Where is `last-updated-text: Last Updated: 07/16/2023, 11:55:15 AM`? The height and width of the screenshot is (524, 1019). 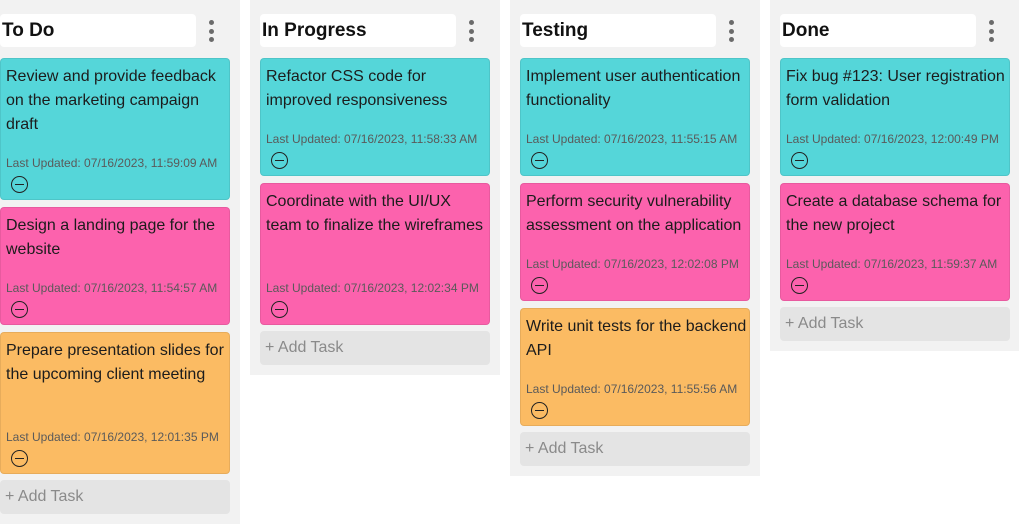
last-updated-text: Last Updated: 07/16/2023, 11:55:15 AM is located at coordinates (632, 139).